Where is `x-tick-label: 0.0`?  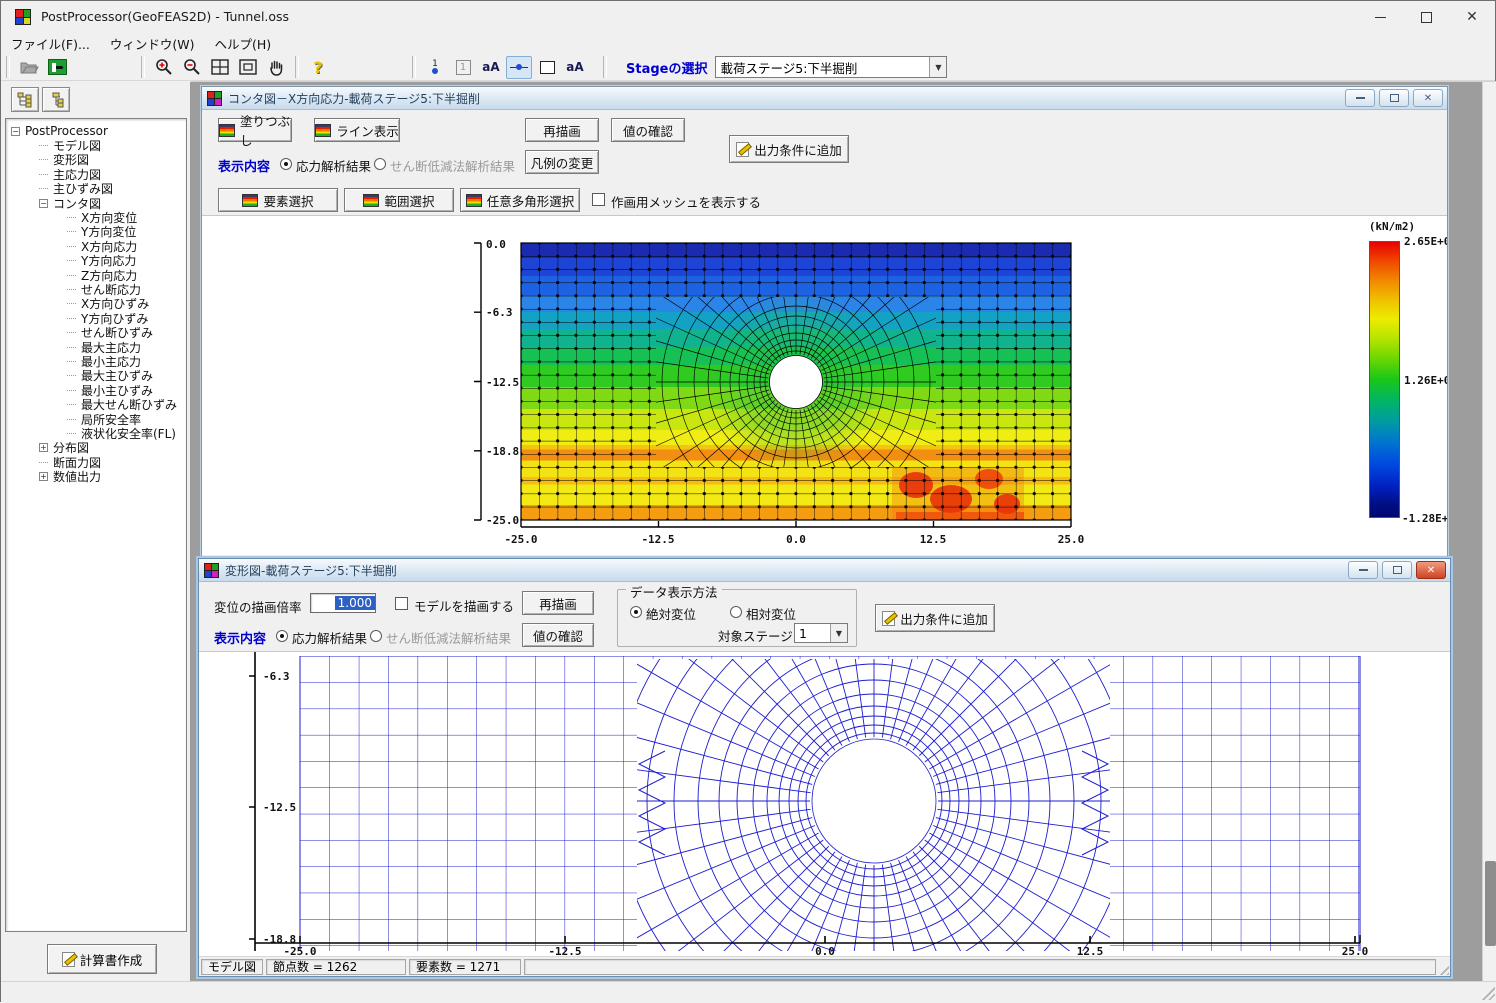 x-tick-label: 0.0 is located at coordinates (825, 950).